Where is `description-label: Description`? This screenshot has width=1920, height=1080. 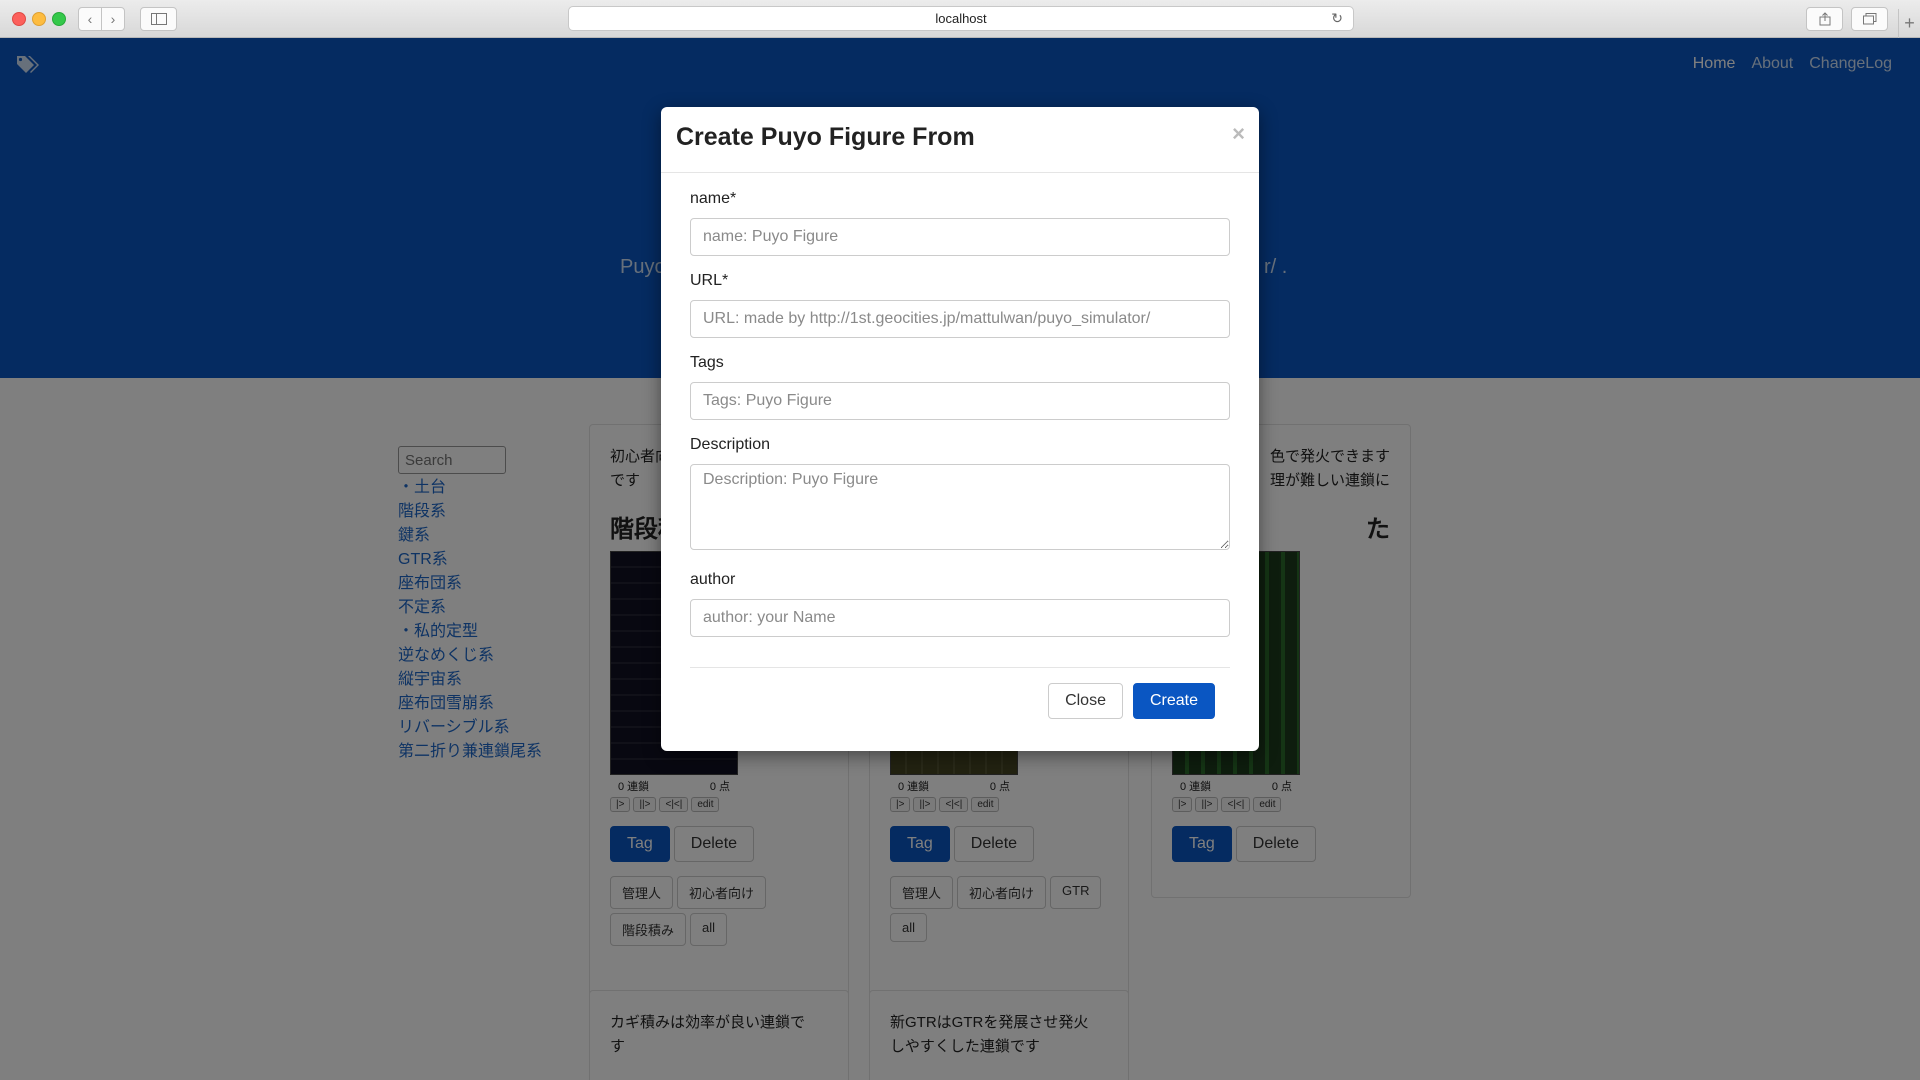
description-label: Description is located at coordinates (730, 444).